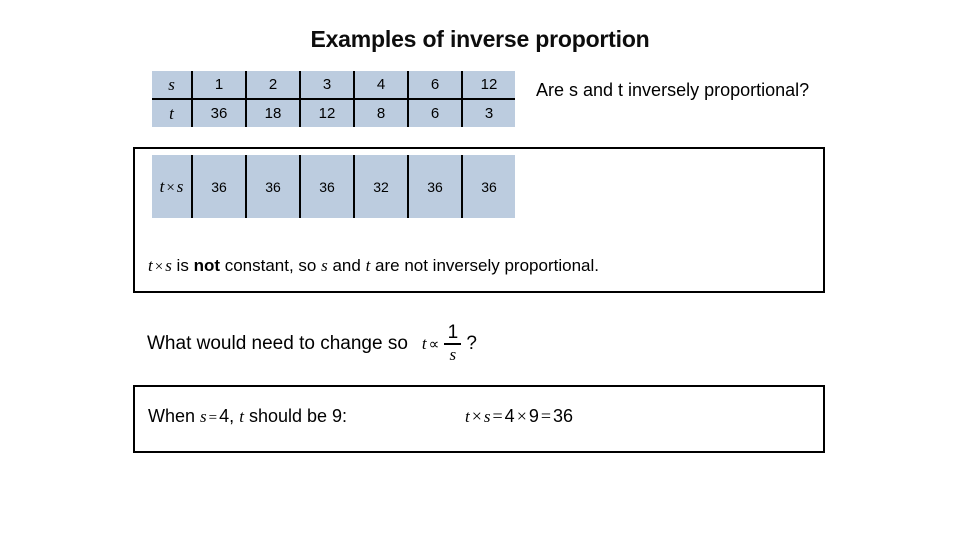  Describe the element at coordinates (219, 113) in the screenshot. I see `cell-t-1: 36` at that location.